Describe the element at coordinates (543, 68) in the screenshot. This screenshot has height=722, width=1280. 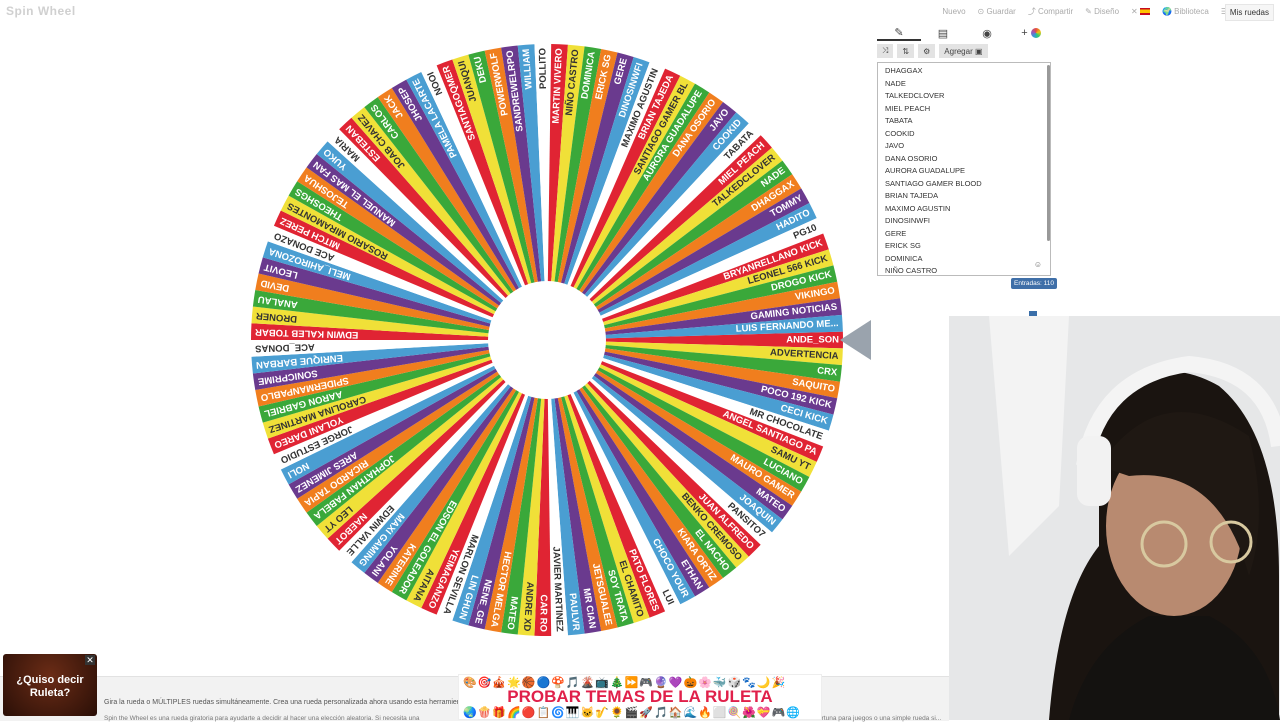
I see `wheel-slice-label: POLLITO` at that location.